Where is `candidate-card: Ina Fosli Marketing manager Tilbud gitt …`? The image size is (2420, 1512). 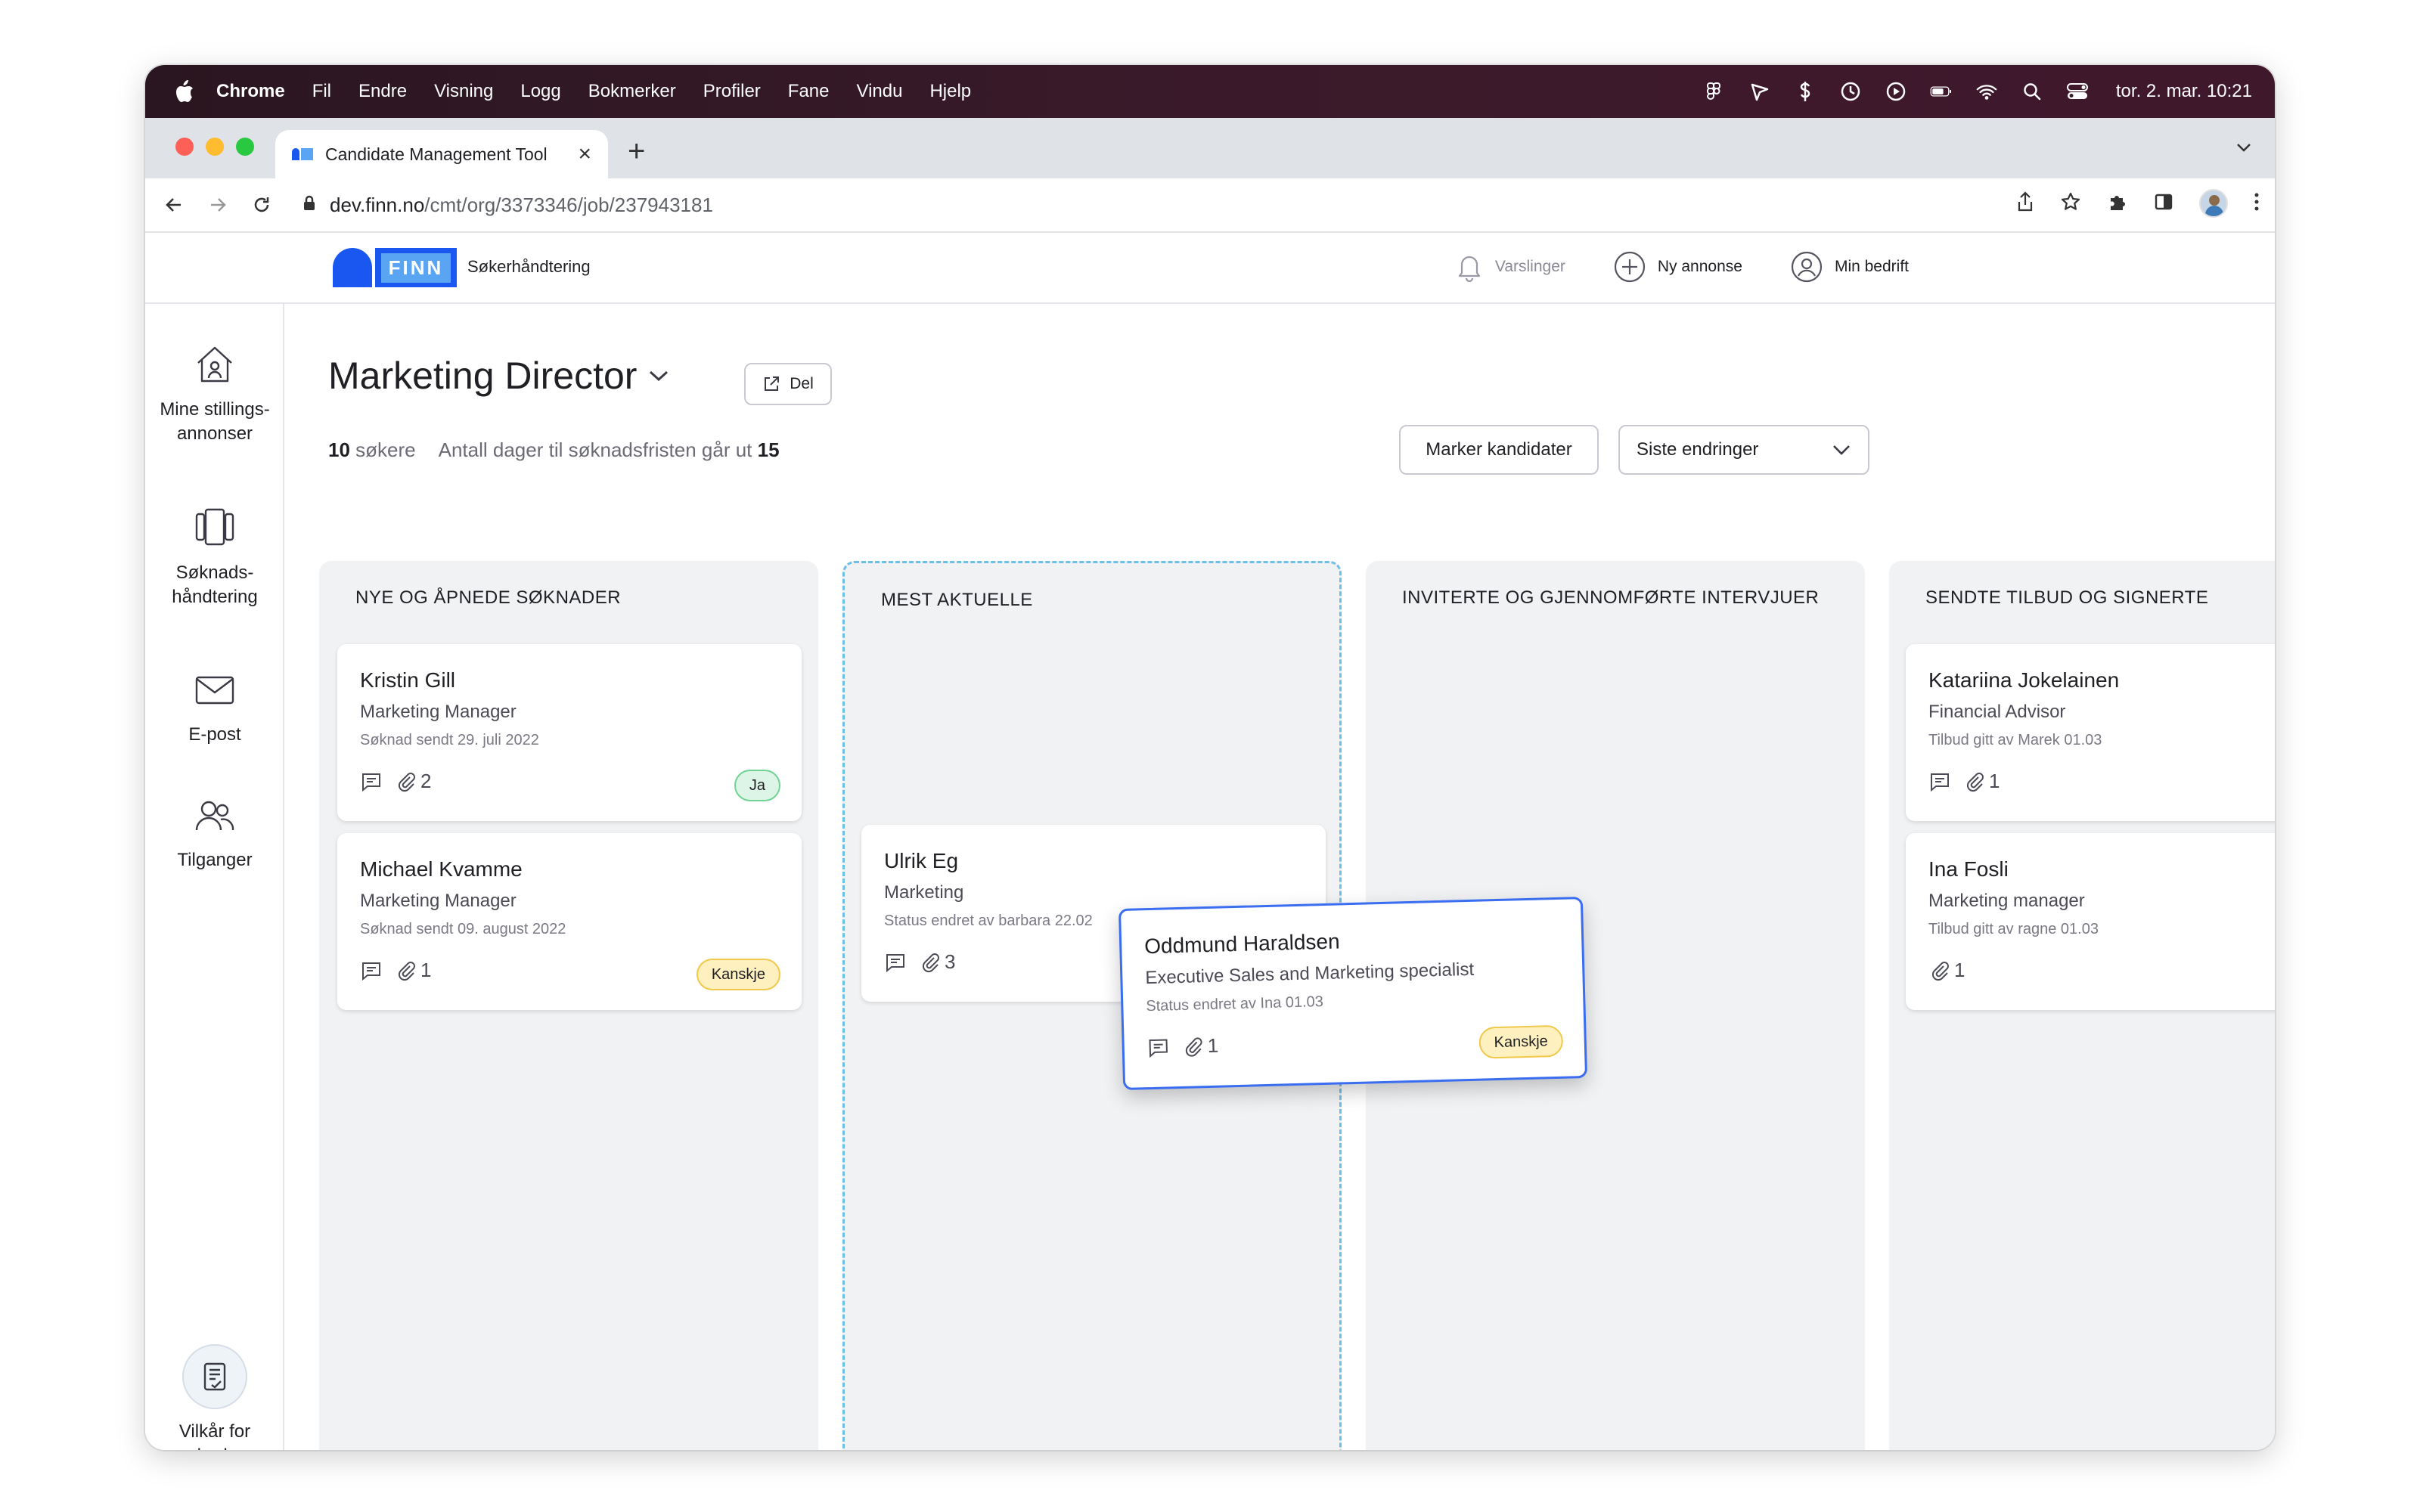 candidate-card: Ina Fosli Marketing manager Tilbud gitt … is located at coordinates (2090, 922).